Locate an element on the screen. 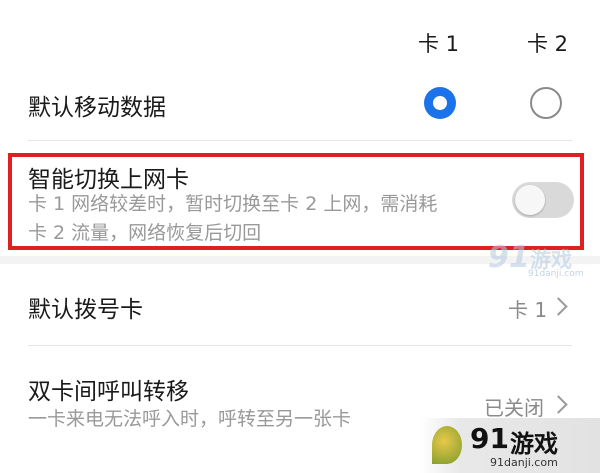 The image size is (600, 473). watermark-bottom-url: 91danji.com is located at coordinates (524, 462).